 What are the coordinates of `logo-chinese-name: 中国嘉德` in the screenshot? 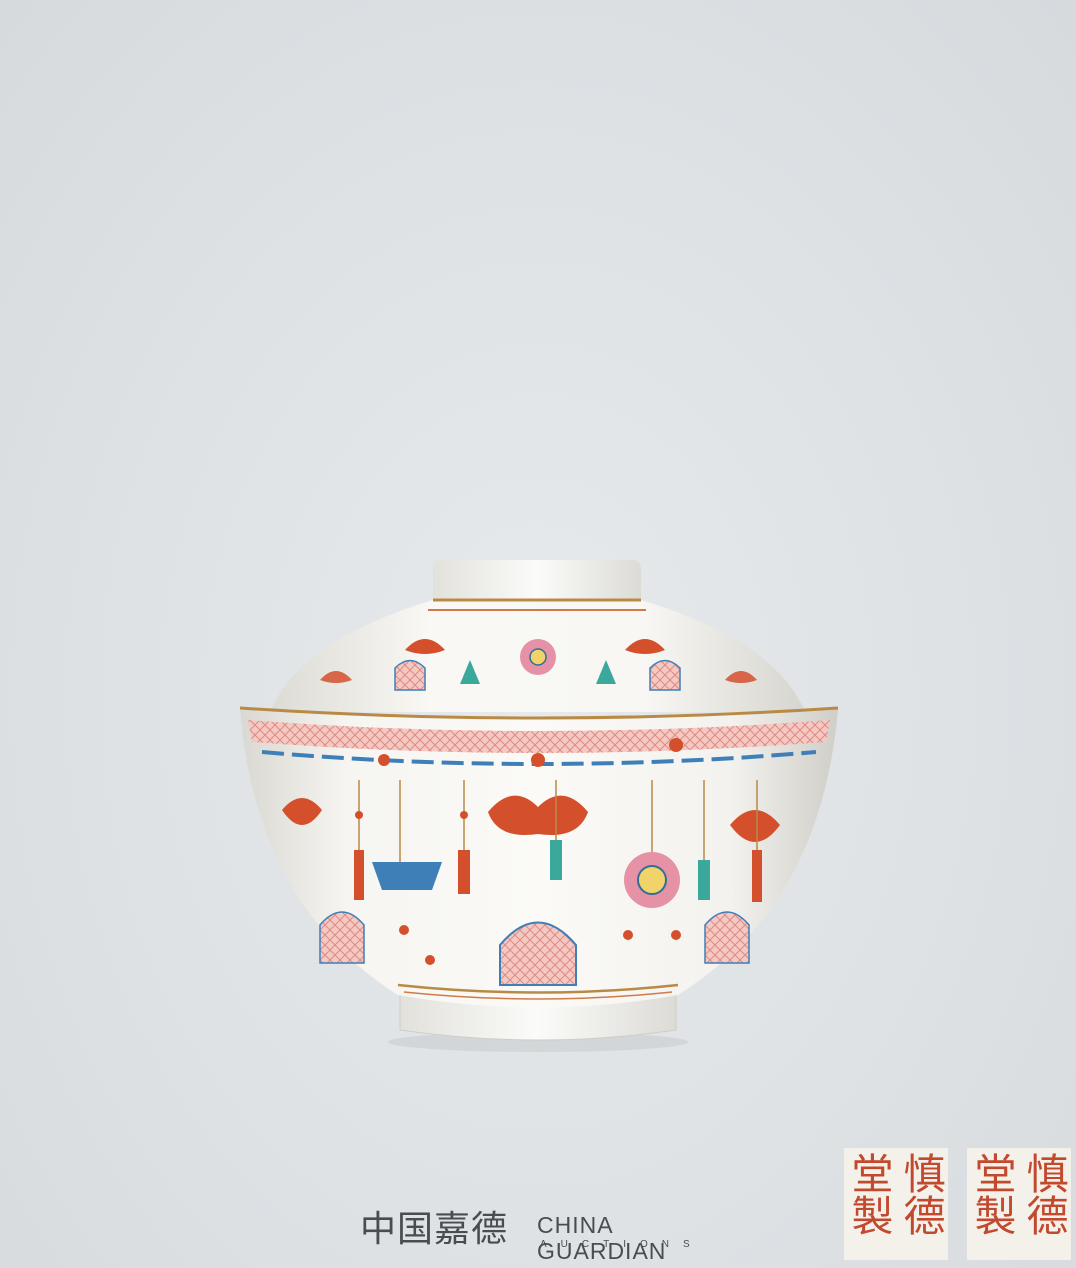 It's located at (434, 1229).